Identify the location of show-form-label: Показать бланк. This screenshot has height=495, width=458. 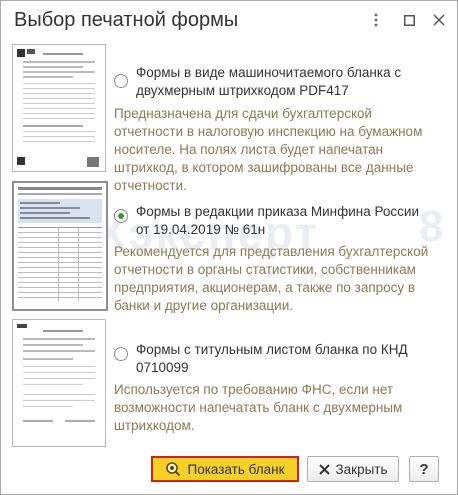
(236, 469).